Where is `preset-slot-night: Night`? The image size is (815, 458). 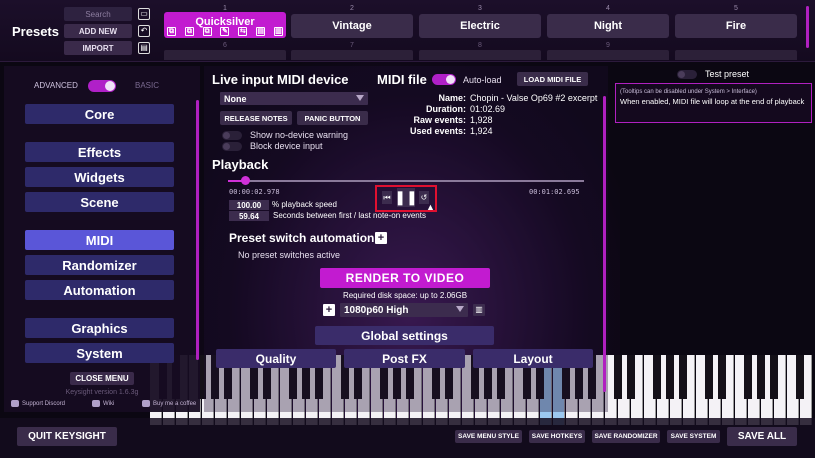 preset-slot-night: Night is located at coordinates (608, 26).